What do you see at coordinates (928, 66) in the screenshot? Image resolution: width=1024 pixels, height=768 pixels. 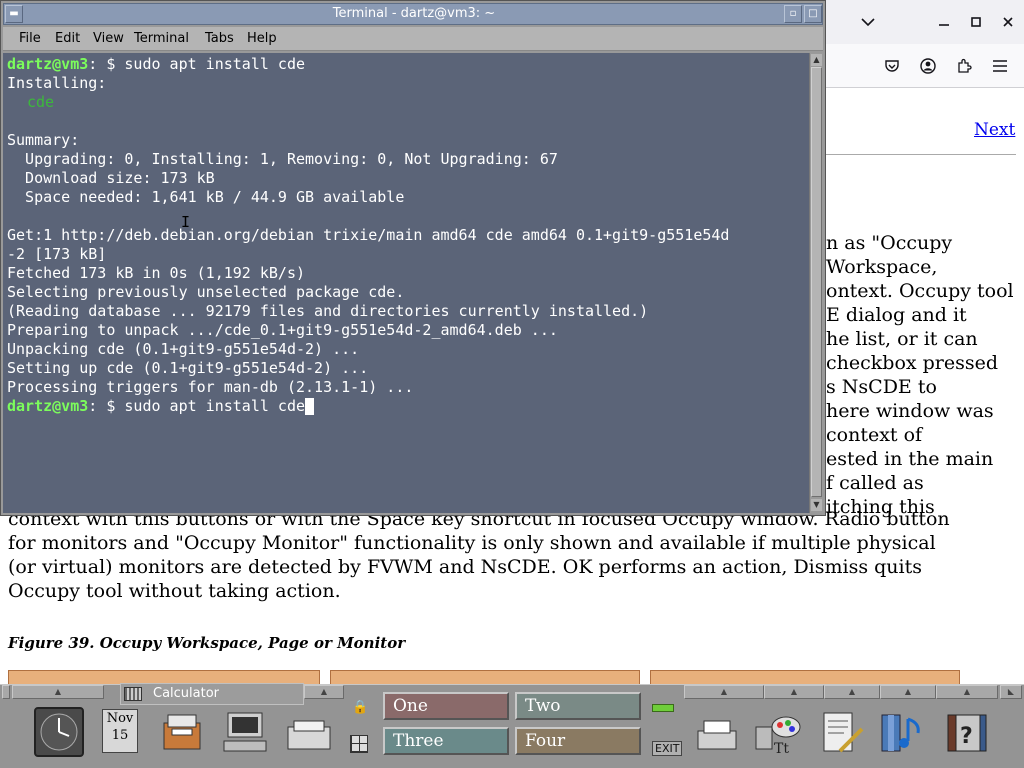 I see `account-icon` at bounding box center [928, 66].